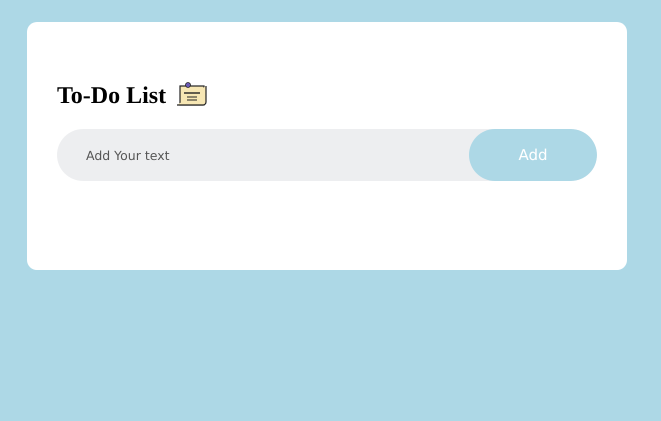 This screenshot has width=661, height=421. Describe the element at coordinates (327, 155) in the screenshot. I see `todo-input-field: Add Your text Add` at that location.